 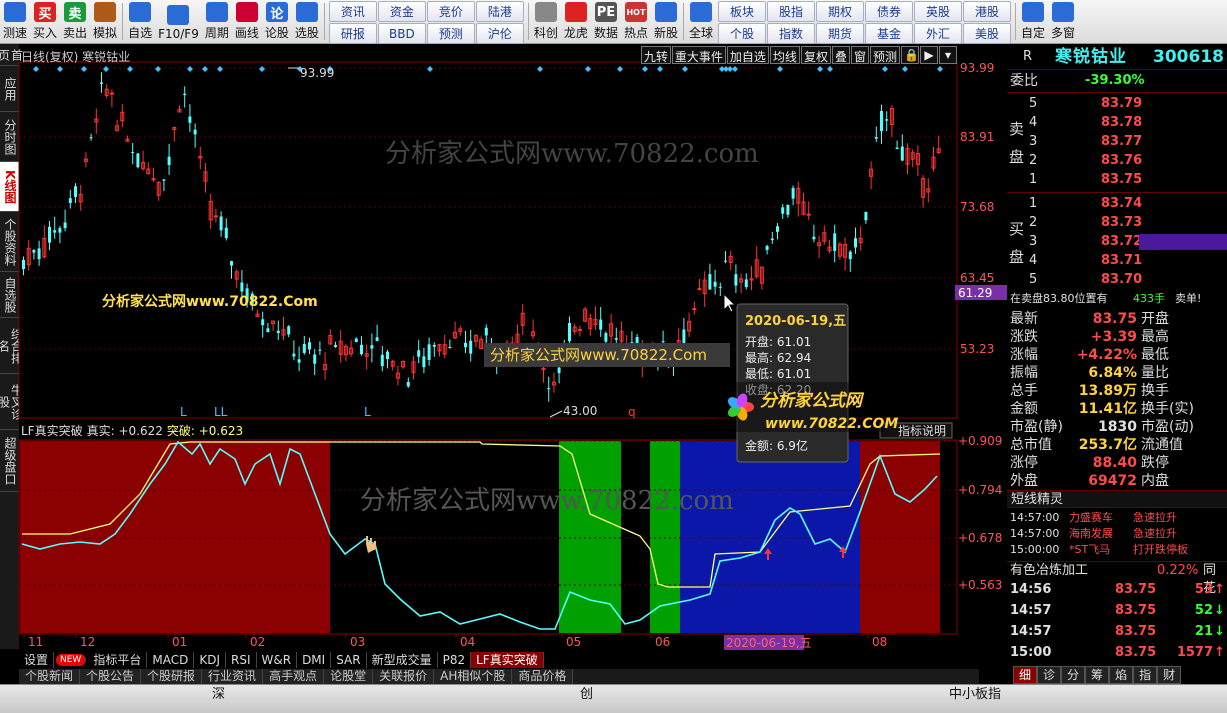 I want to click on clock-button: 测速, so click(x=15, y=21).